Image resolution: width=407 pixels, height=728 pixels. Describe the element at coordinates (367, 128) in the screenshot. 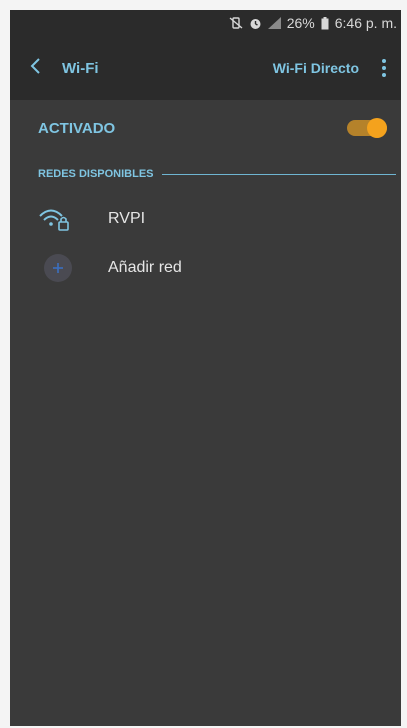

I see `wifi-toggle-switch` at that location.